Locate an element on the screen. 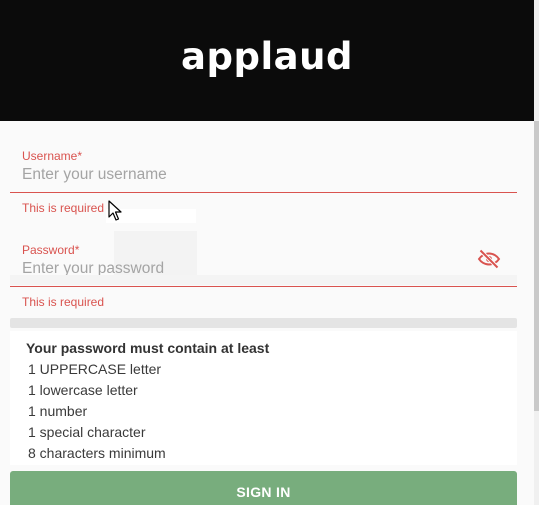  eye-off-icon is located at coordinates (489, 259).